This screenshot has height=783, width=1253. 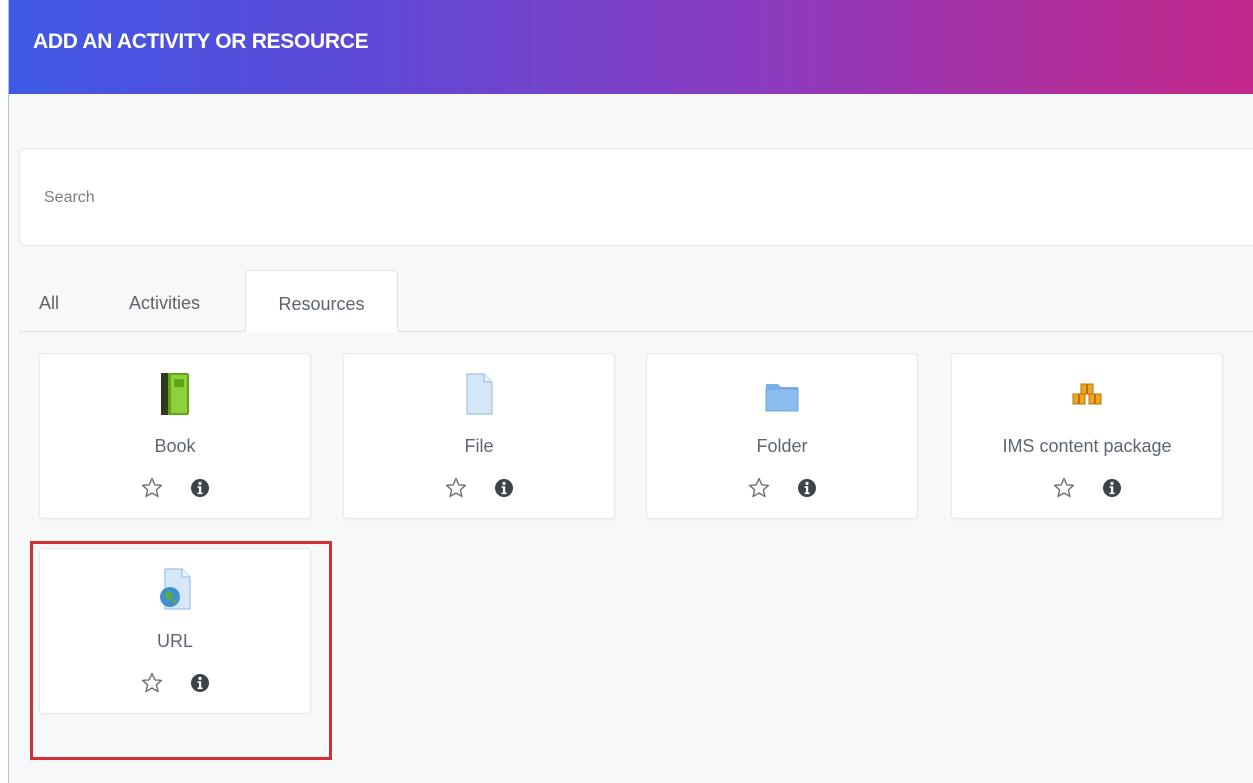 What do you see at coordinates (201, 41) in the screenshot?
I see `modal-title: ADD AN ACTIVITY OR RESOURCE` at bounding box center [201, 41].